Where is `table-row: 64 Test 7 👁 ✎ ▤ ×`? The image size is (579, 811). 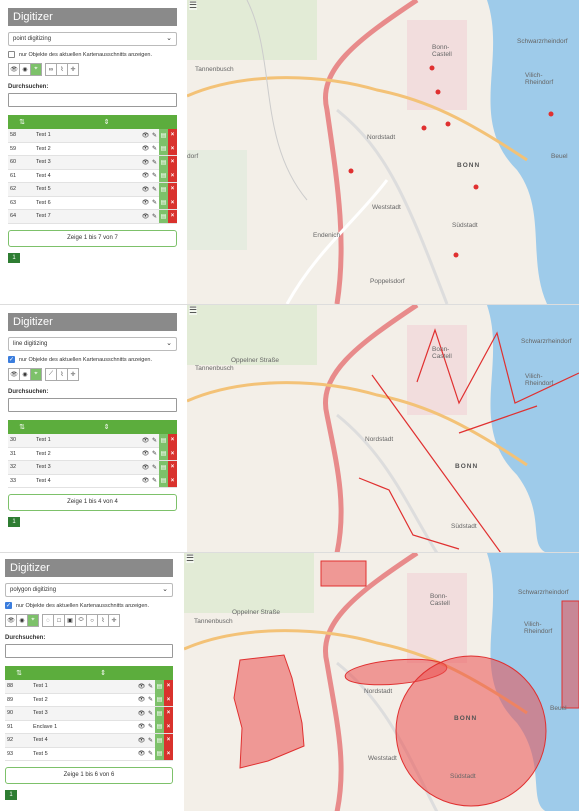 table-row: 64 Test 7 👁 ✎ ▤ × is located at coordinates (92, 216).